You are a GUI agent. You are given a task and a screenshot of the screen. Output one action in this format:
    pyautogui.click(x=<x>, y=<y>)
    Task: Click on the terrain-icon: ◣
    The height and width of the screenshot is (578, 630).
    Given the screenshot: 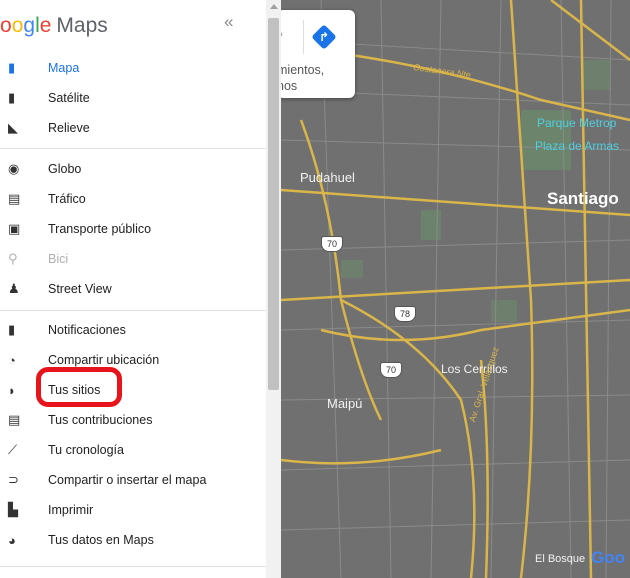 What is the action you would take?
    pyautogui.click(x=13, y=127)
    